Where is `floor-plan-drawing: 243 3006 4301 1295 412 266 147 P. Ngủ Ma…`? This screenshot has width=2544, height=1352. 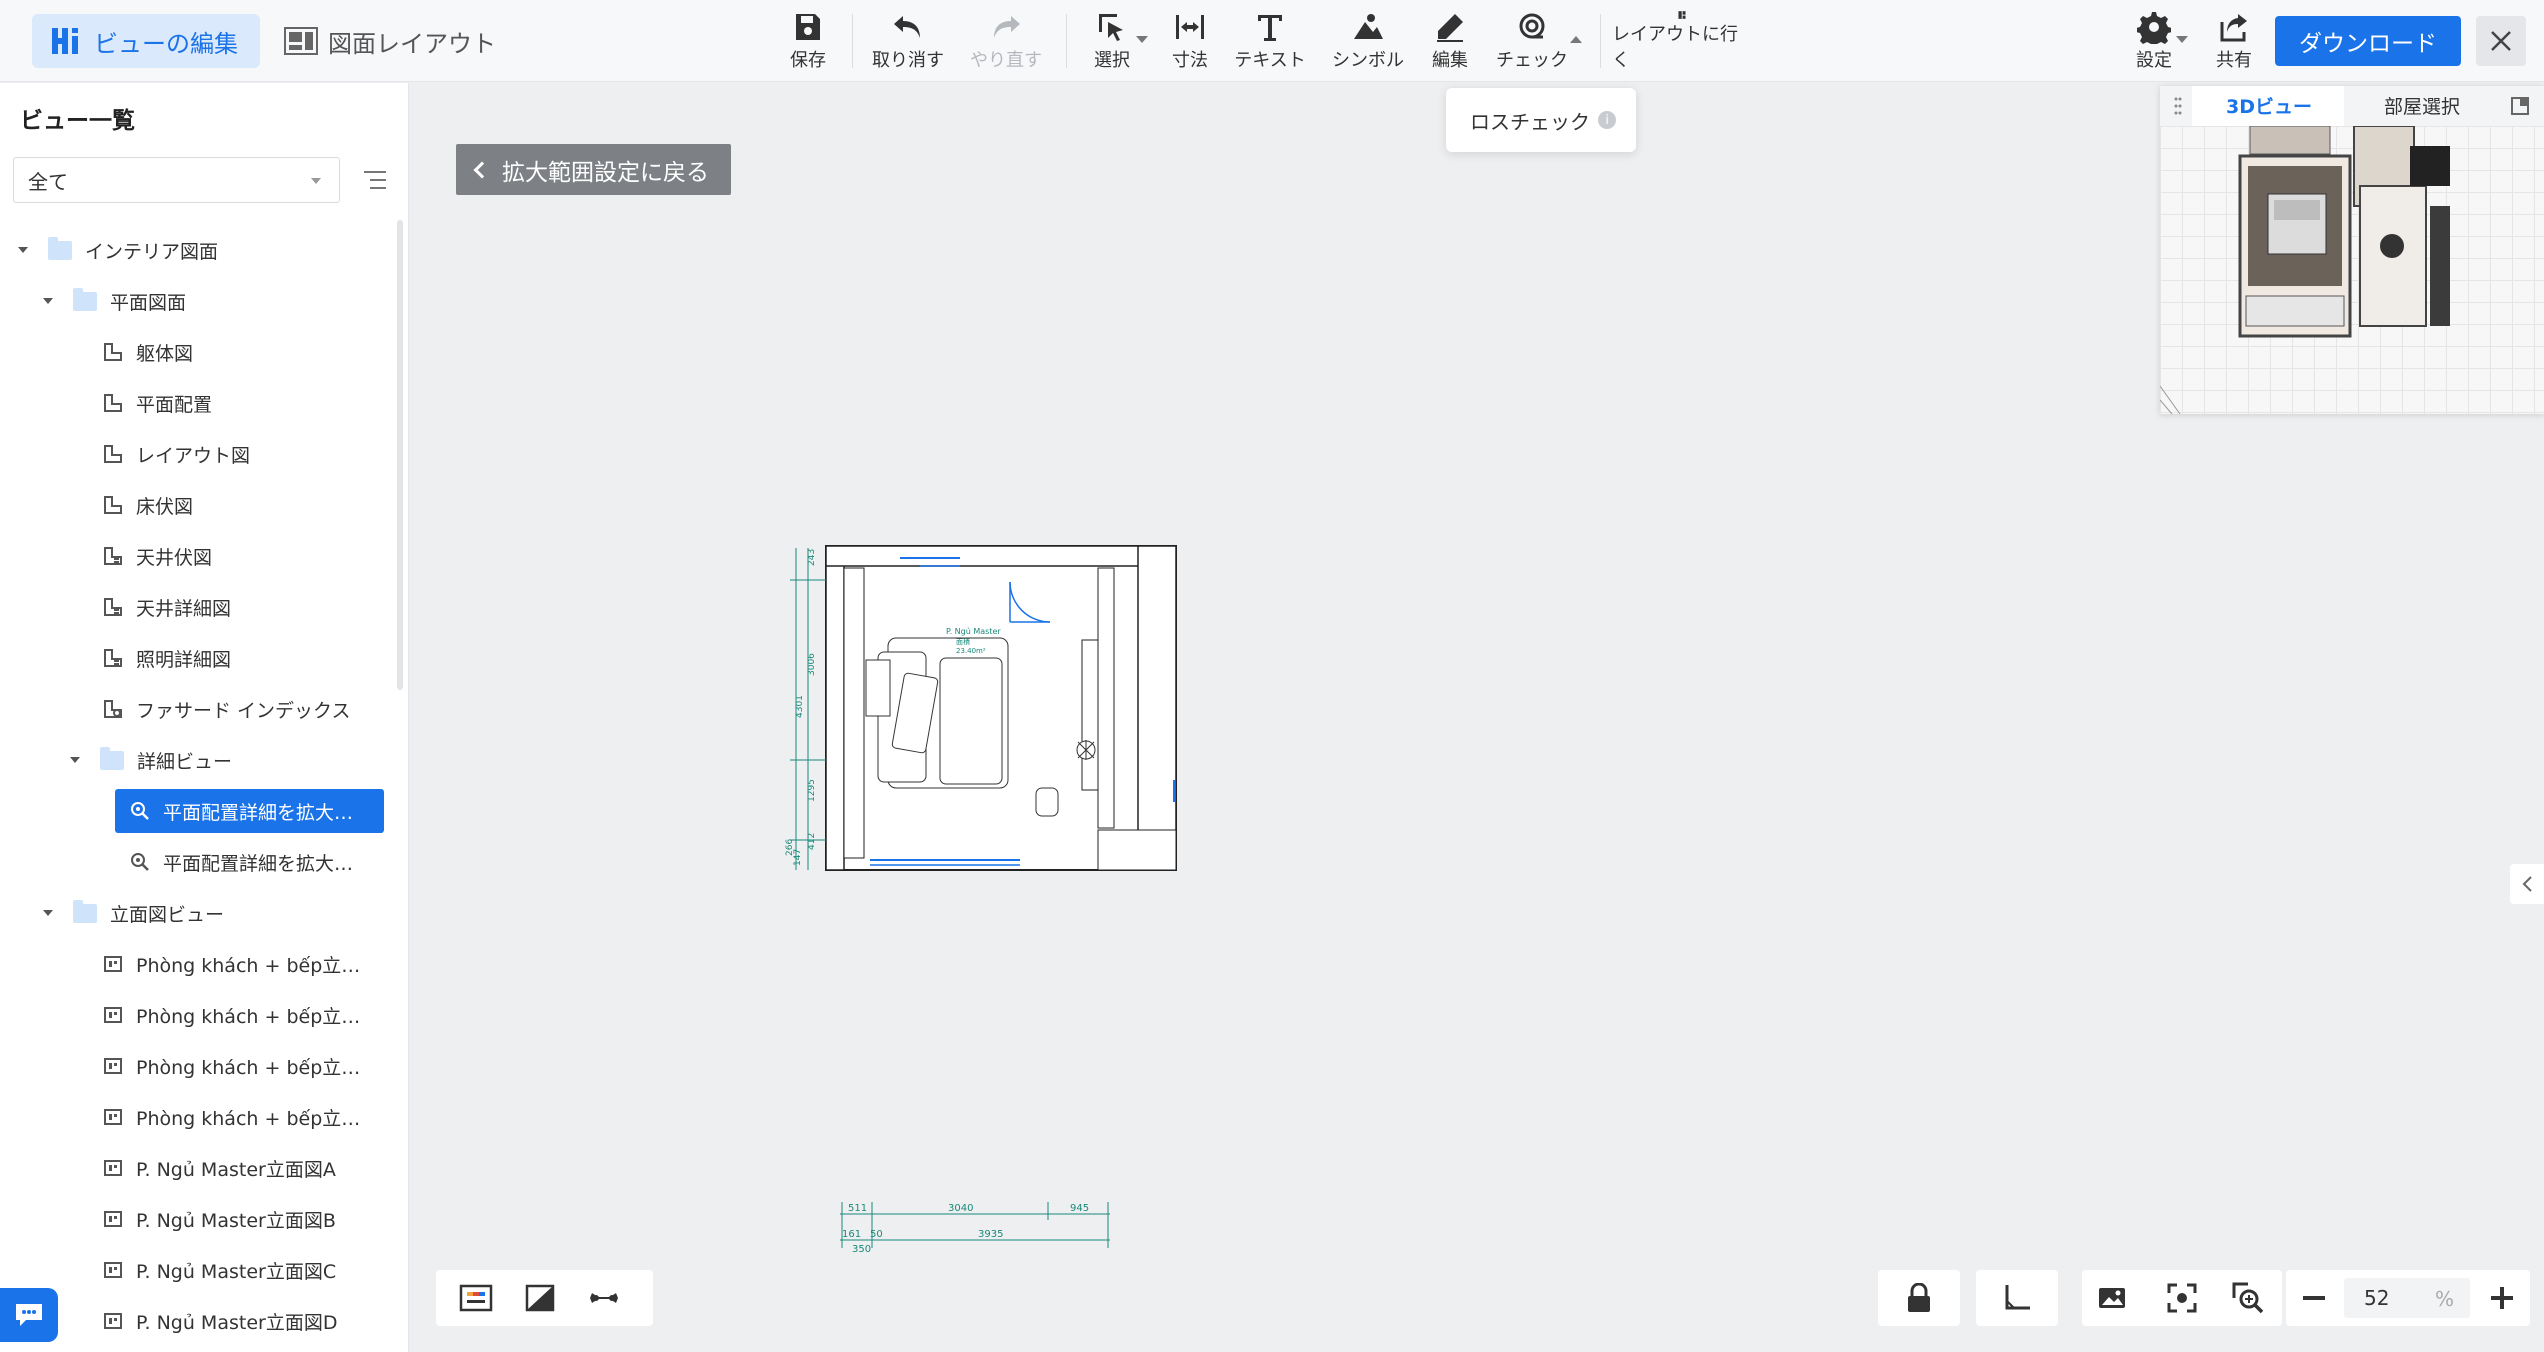 floor-plan-drawing: 243 3006 4301 1295 412 266 147 P. Ngủ Ma… is located at coordinates (970, 710).